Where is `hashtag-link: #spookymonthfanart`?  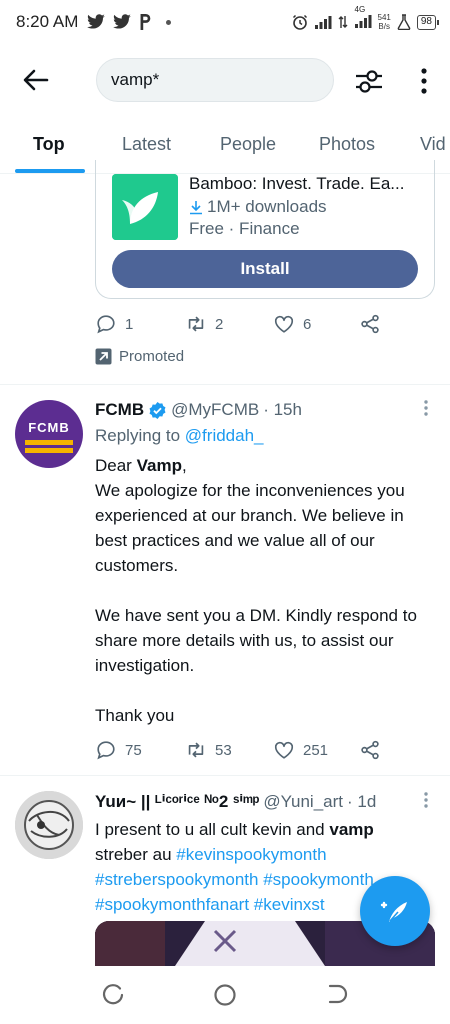
hashtag-link: #spookymonthfanart is located at coordinates (172, 904).